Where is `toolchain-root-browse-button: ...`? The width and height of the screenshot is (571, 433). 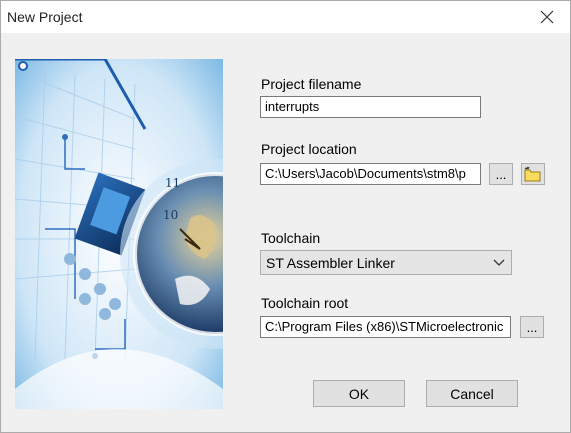 toolchain-root-browse-button: ... is located at coordinates (532, 327).